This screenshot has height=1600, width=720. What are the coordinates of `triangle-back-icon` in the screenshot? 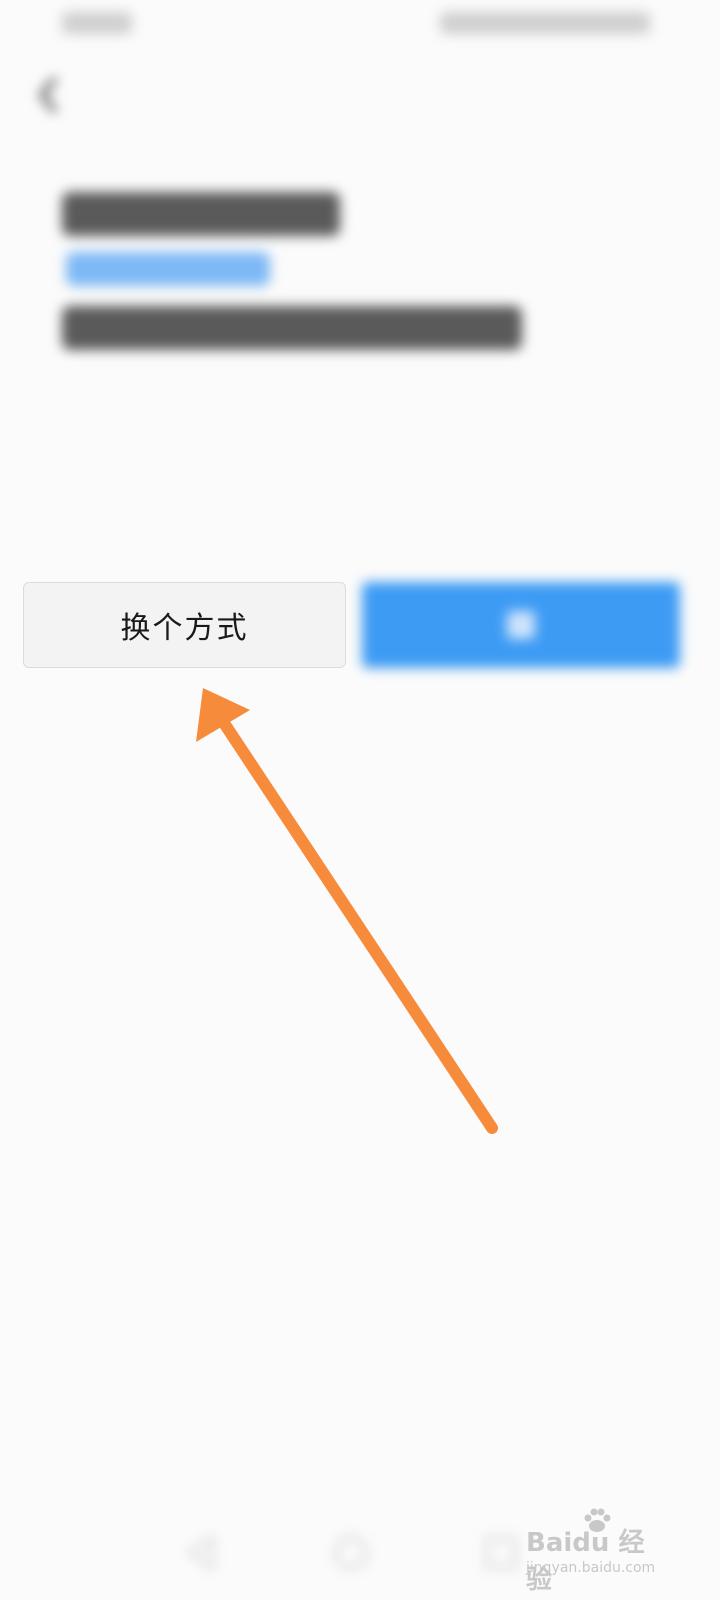 It's located at (201, 1553).